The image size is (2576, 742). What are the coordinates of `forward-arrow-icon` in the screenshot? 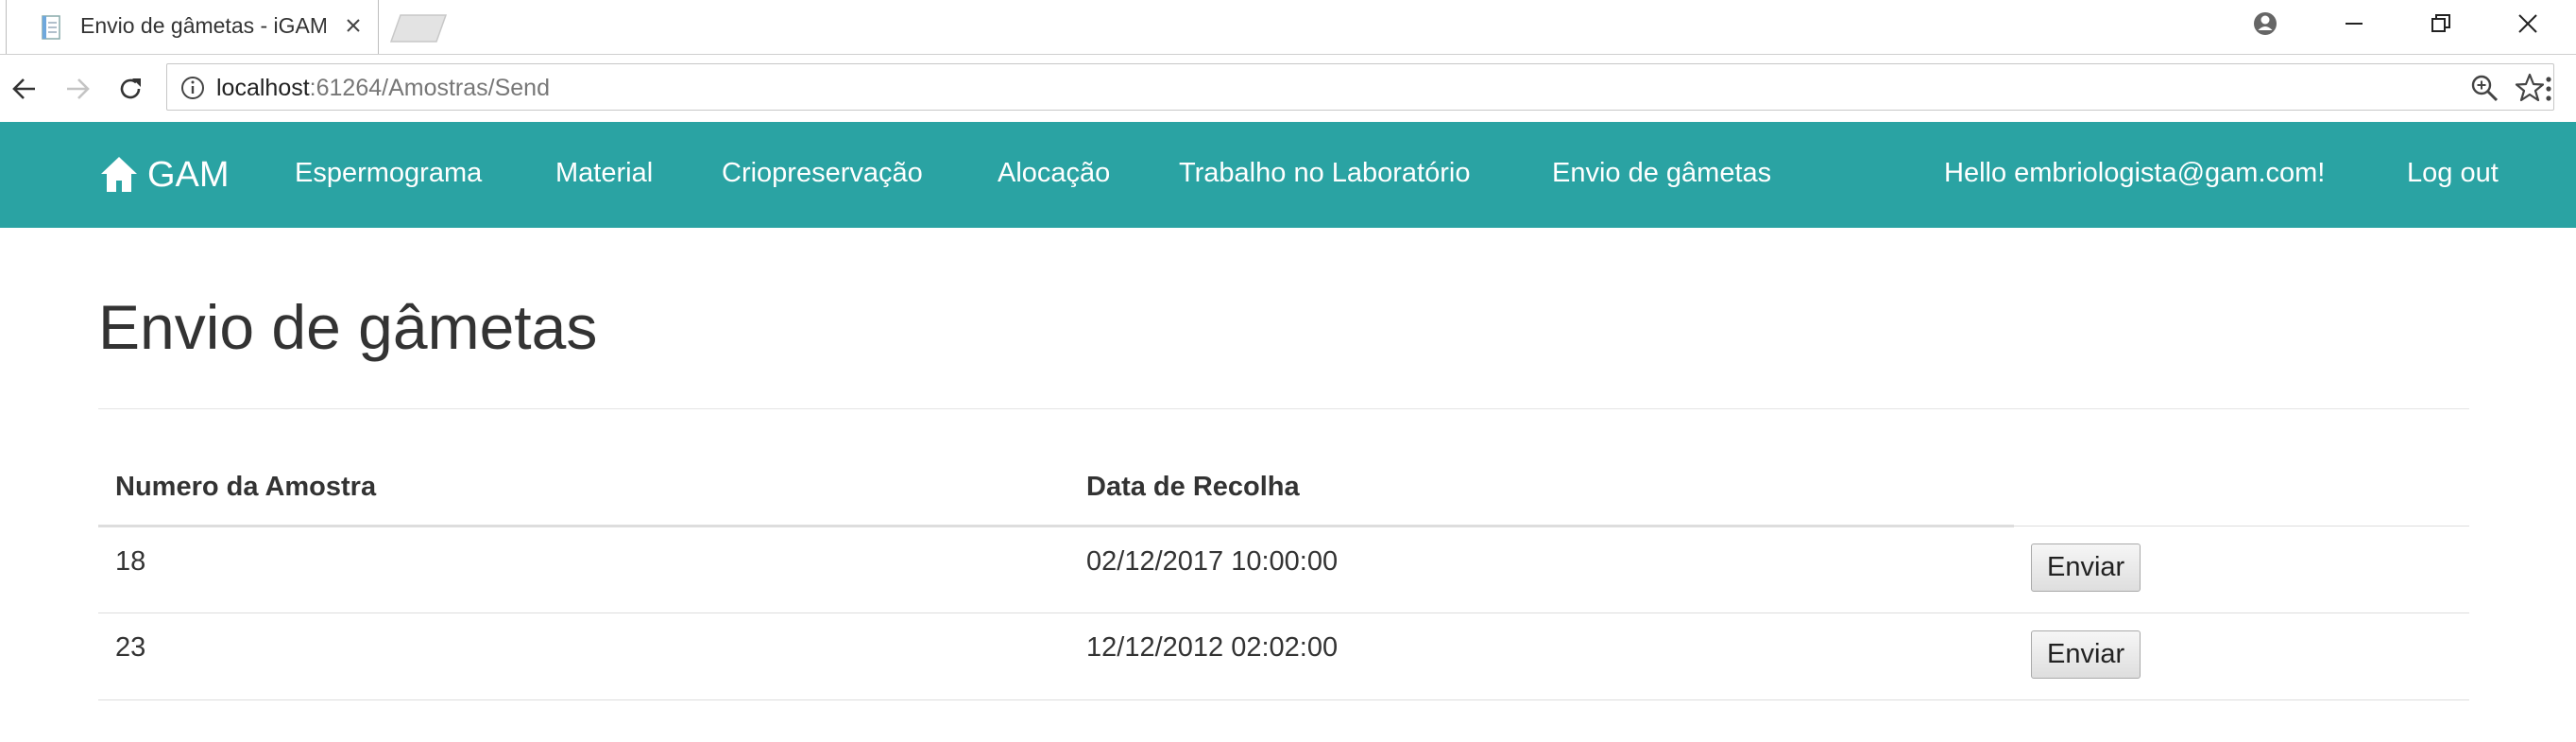 It's located at (78, 89).